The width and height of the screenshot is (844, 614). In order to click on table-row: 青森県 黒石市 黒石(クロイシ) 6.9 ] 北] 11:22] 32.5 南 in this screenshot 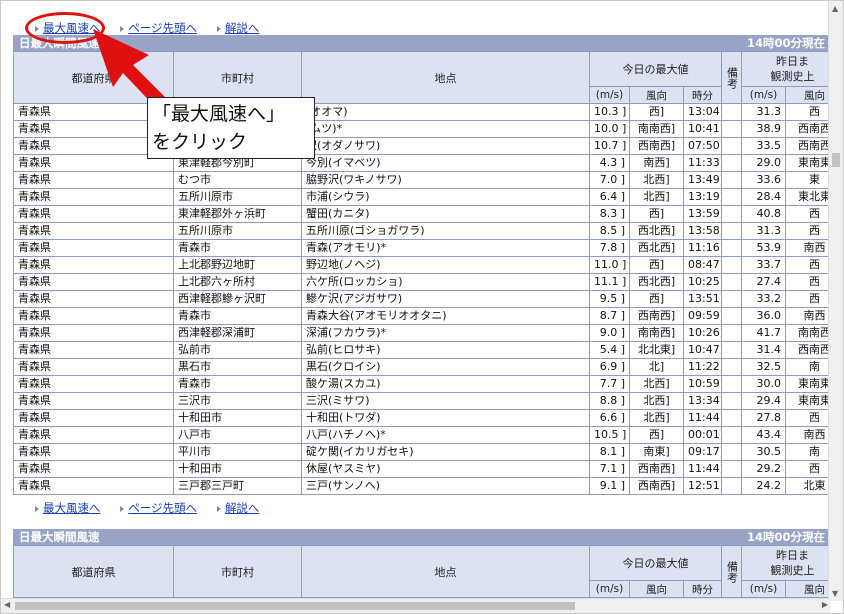, I will do `click(428, 367)`.